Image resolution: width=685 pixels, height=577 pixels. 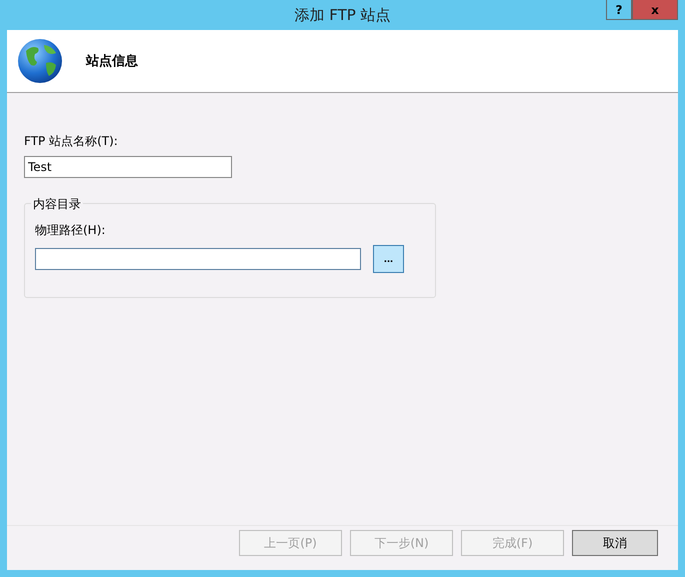 What do you see at coordinates (70, 230) in the screenshot?
I see `field-label: 物理路径(H):` at bounding box center [70, 230].